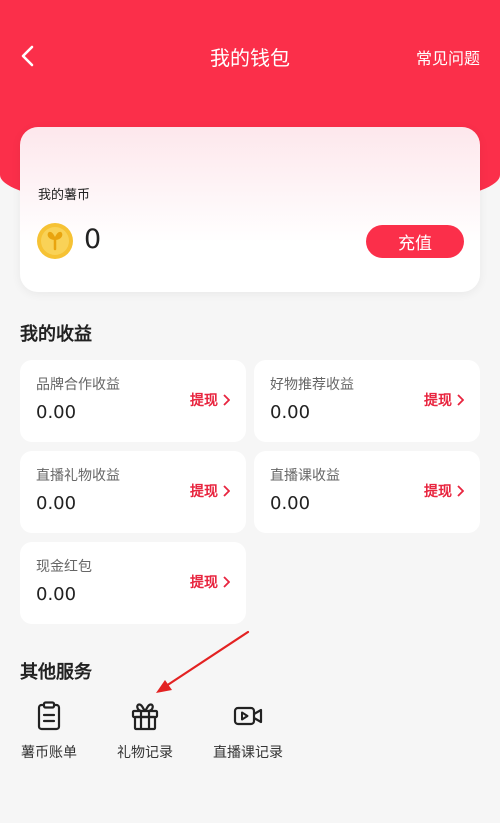 This screenshot has width=500, height=823. Describe the element at coordinates (55, 241) in the screenshot. I see `coin-icon` at that location.